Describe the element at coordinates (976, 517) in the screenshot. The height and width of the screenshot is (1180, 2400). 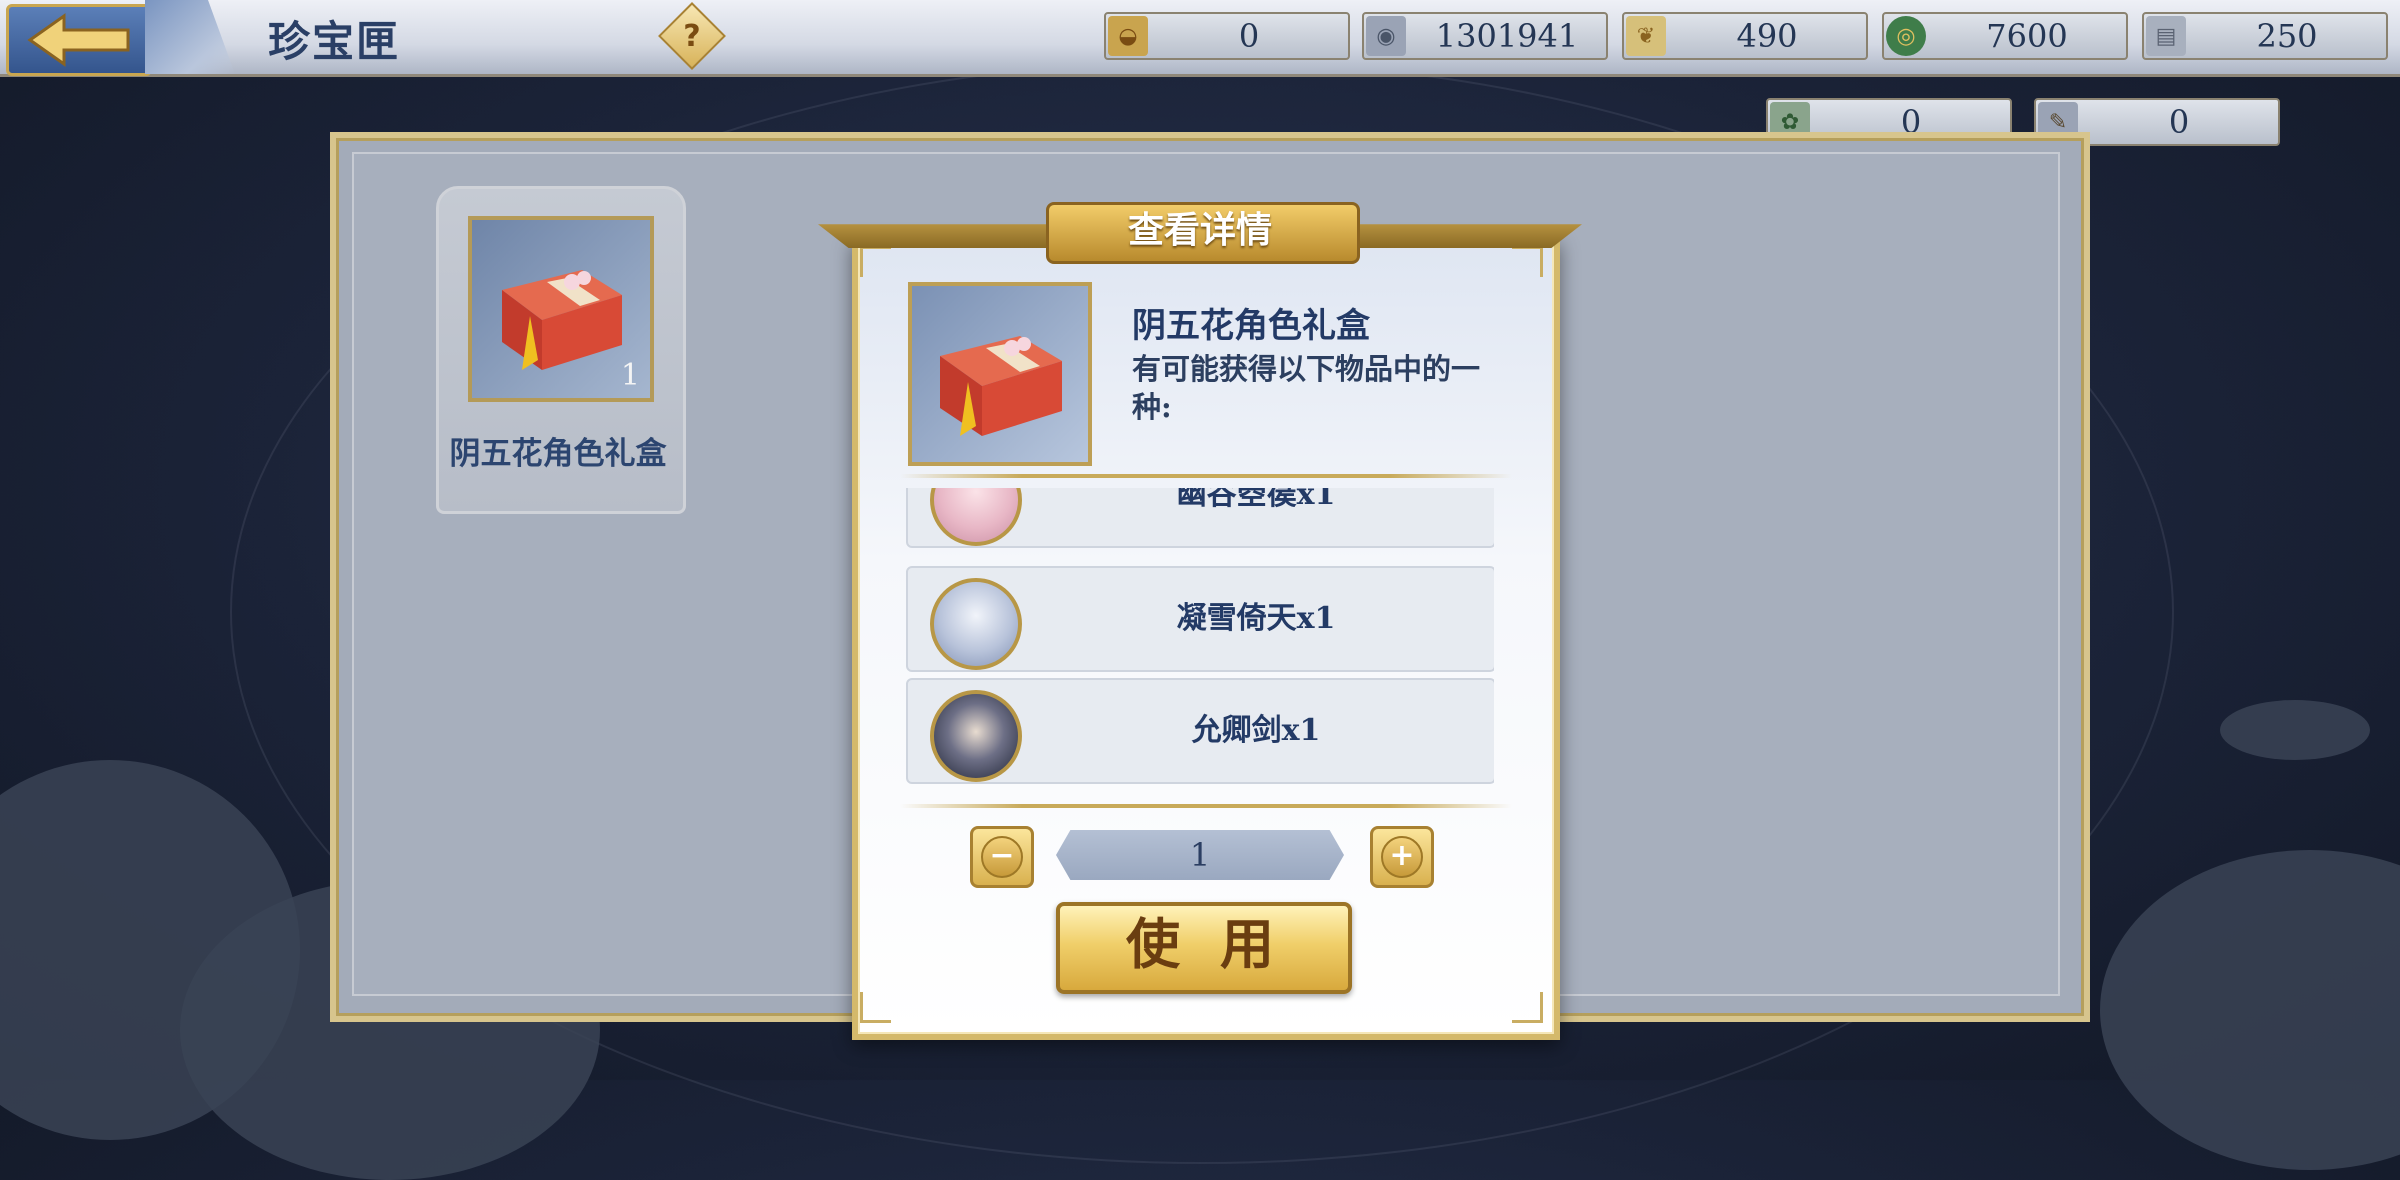
I see `character-avatar-pink` at that location.